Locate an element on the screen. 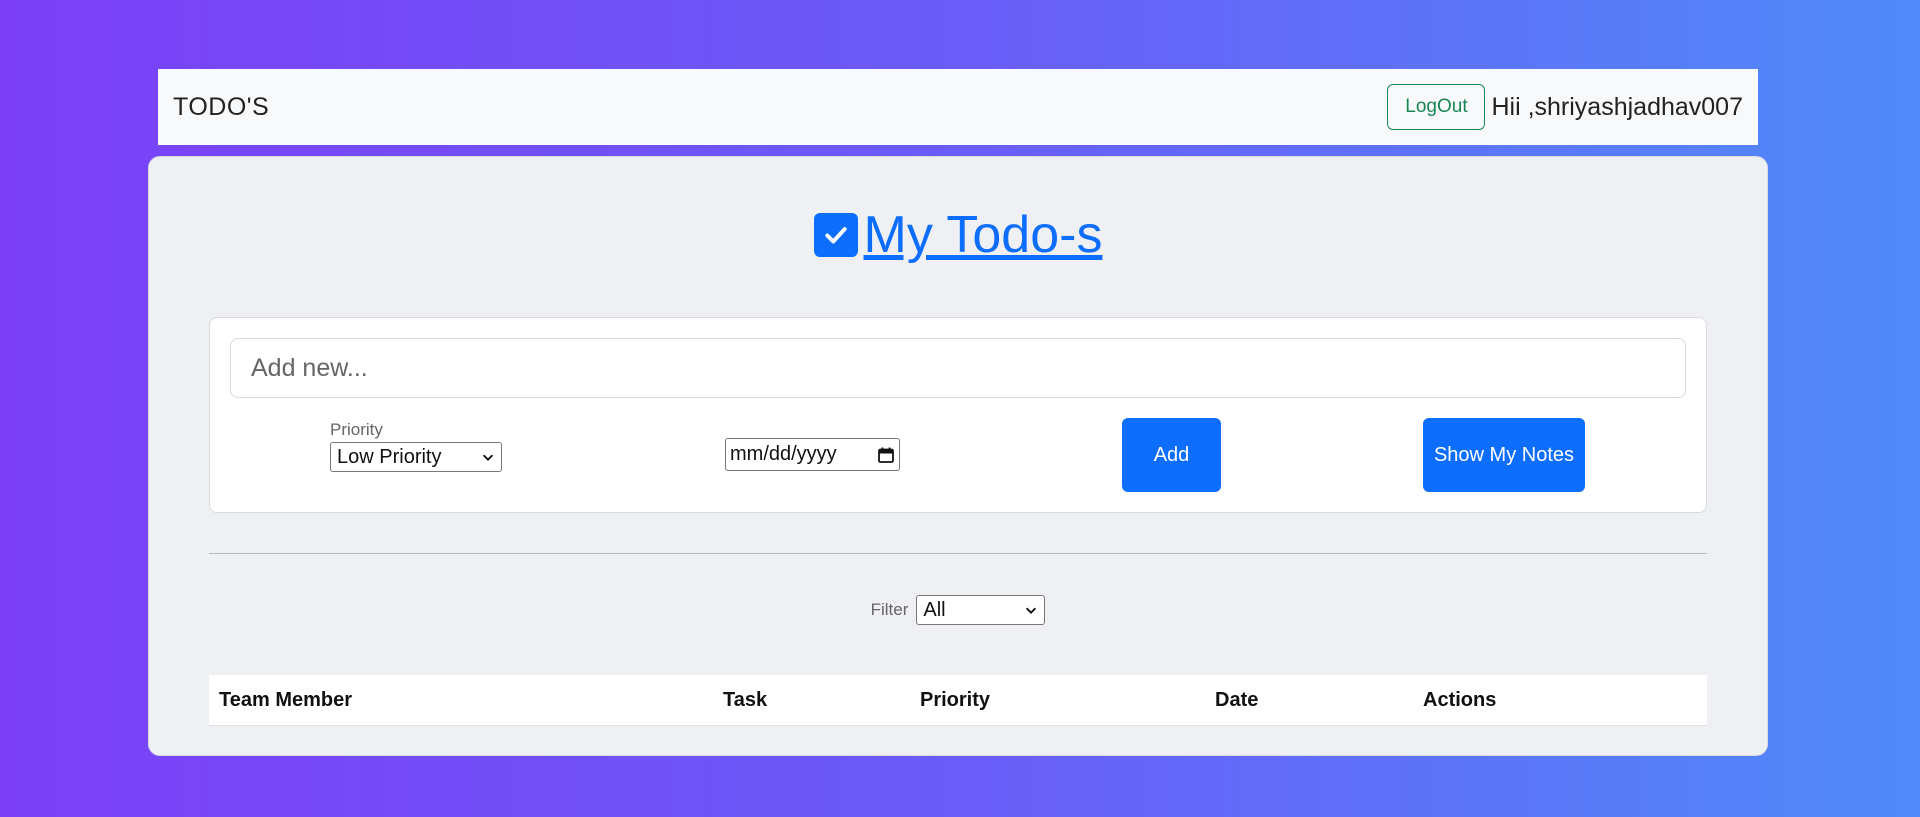 This screenshot has height=817, width=1920. filter-group: Filter All is located at coordinates (958, 610).